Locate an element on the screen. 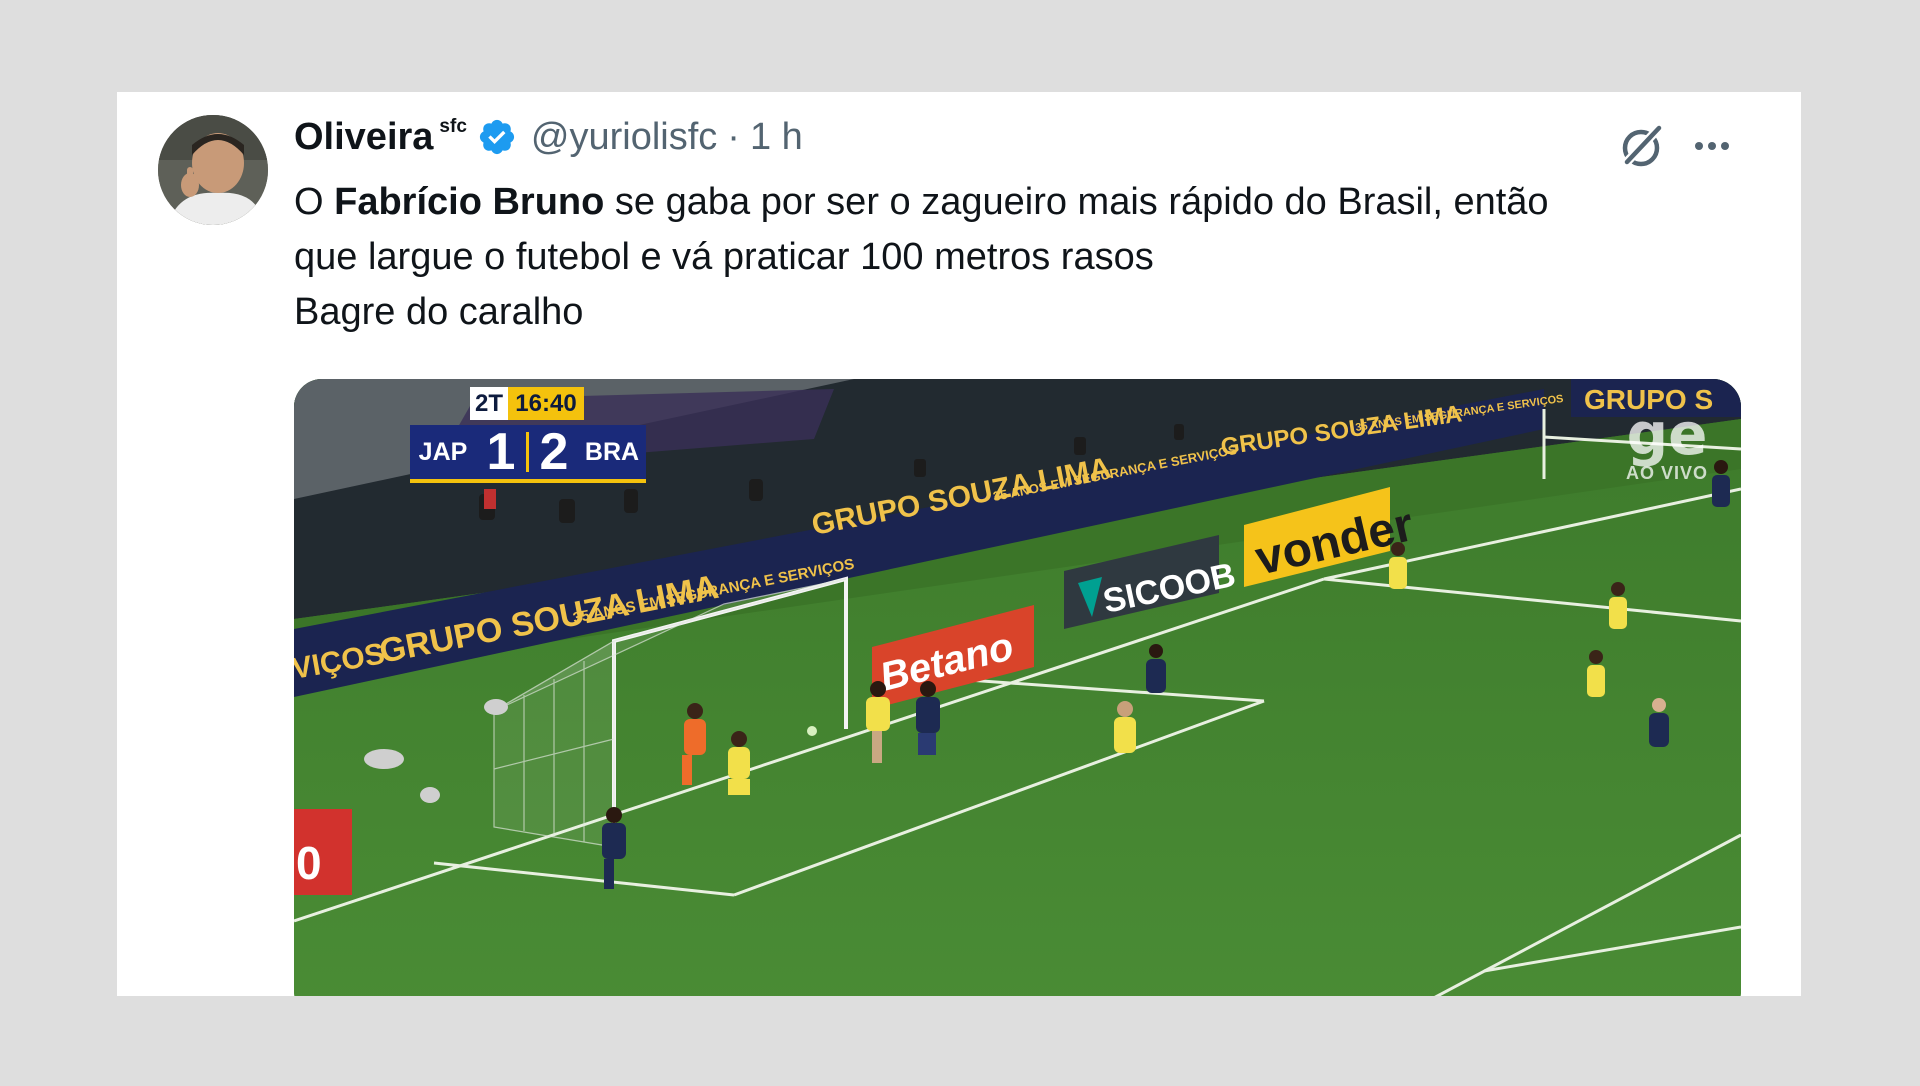 This screenshot has height=1086, width=1920. author-name: Oliveira is located at coordinates (363, 137).